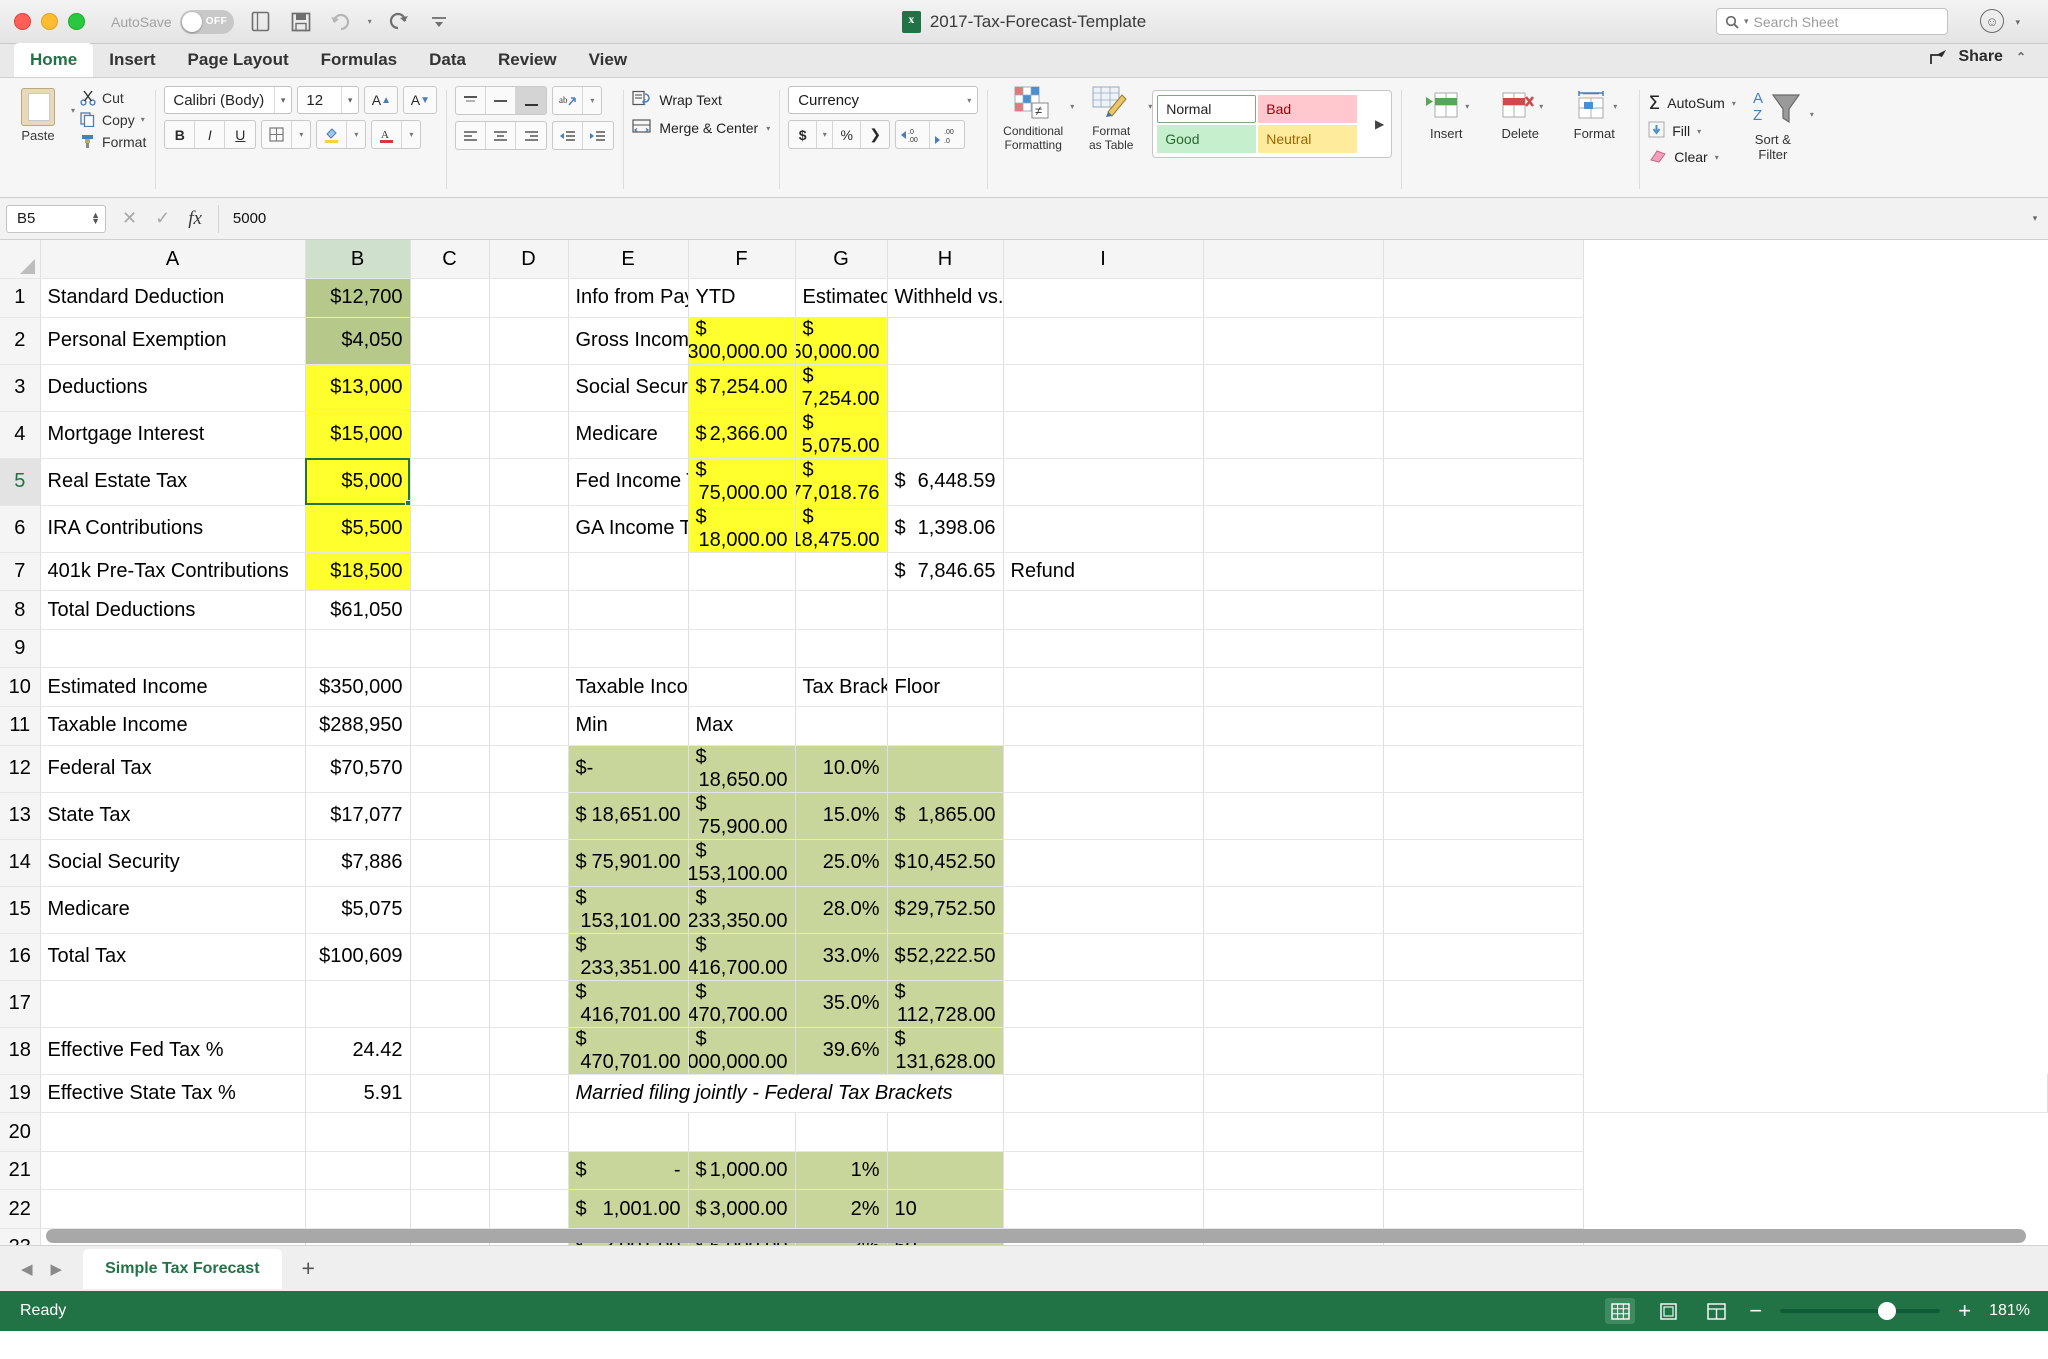 The image size is (2048, 1359). What do you see at coordinates (1103, 482) in the screenshot?
I see `cell-I5` at bounding box center [1103, 482].